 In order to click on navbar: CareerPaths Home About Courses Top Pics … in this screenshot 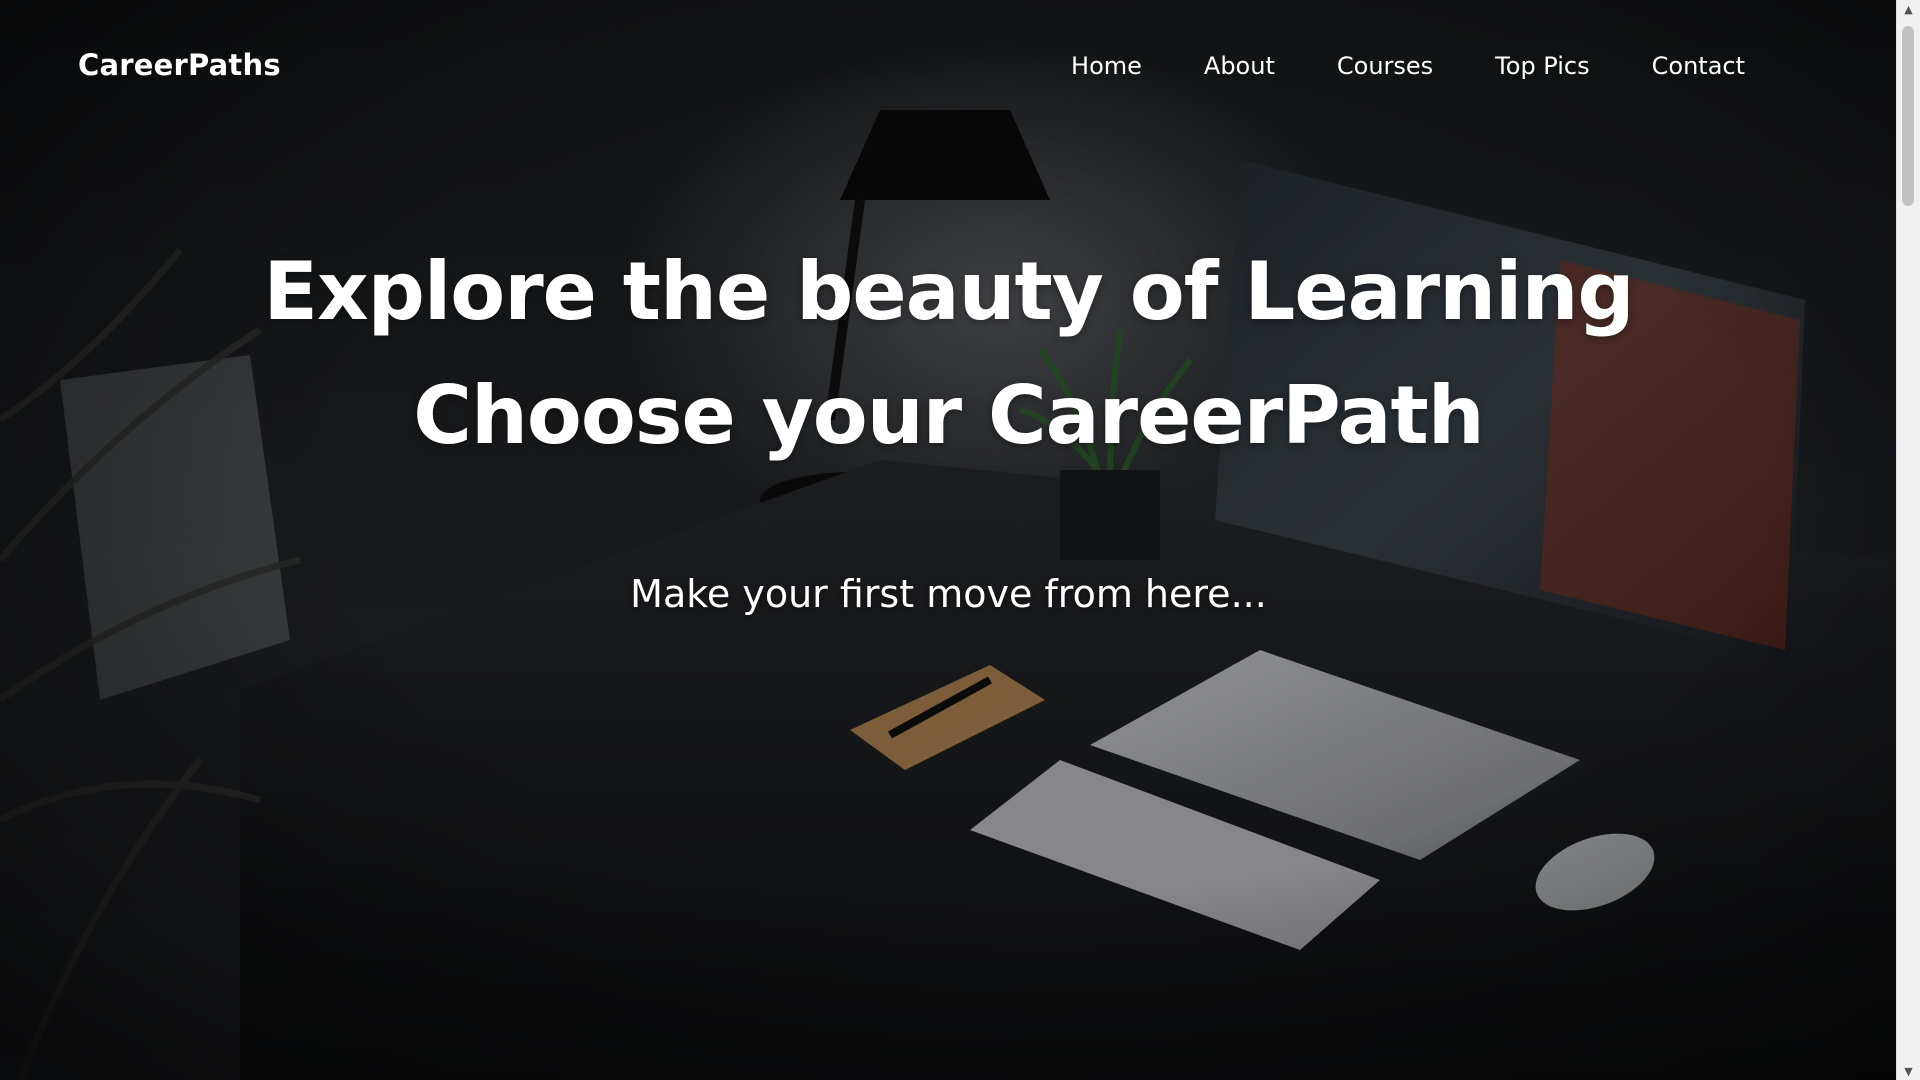, I will do `click(948, 70)`.